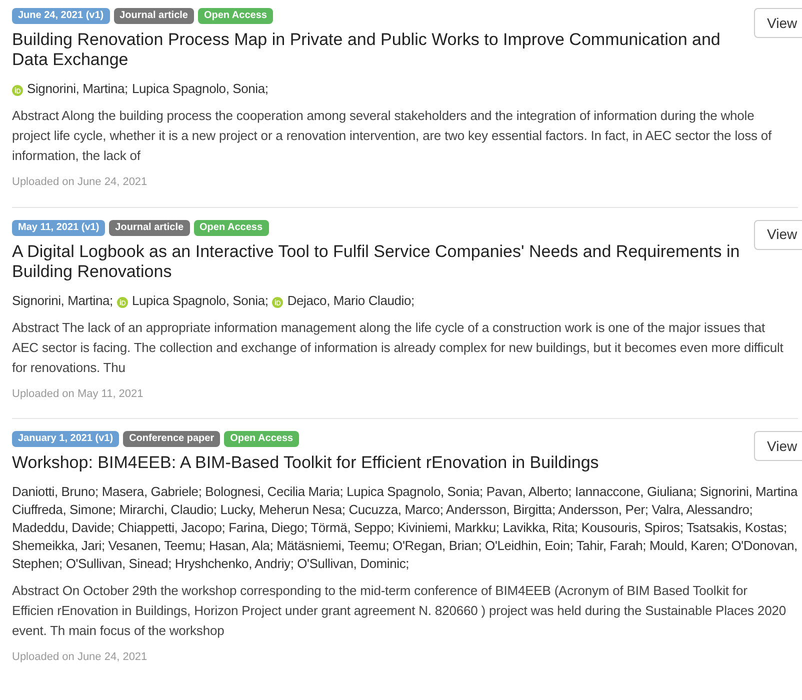  I want to click on upload-date: Uploaded on May 11, 2021, so click(78, 394).